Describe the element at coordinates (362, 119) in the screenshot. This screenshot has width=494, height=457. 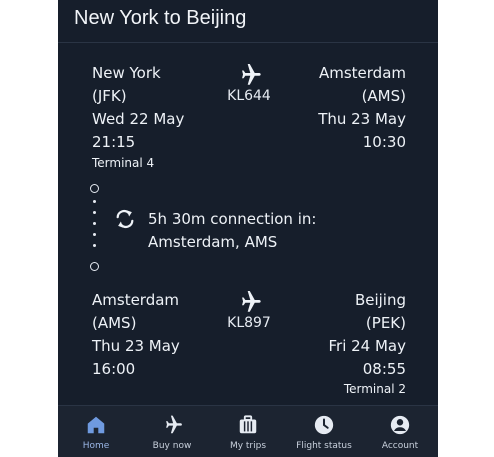
I see `destination-date: Thu 23 May` at that location.